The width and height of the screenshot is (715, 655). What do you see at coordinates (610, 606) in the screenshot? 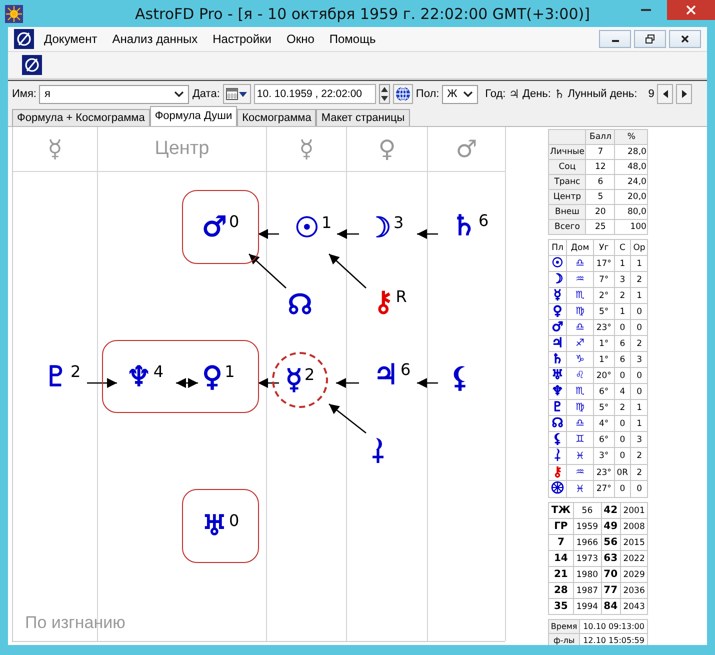
I see `table-cell: 84` at bounding box center [610, 606].